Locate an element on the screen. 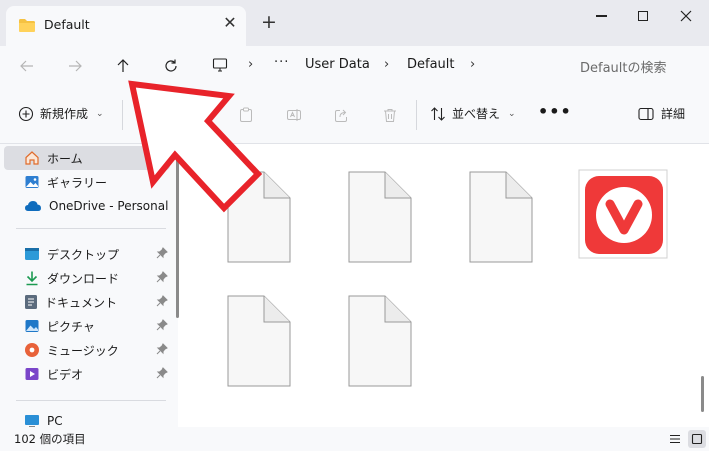 The image size is (709, 451). search-input: Defaultの検索 is located at coordinates (637, 65).